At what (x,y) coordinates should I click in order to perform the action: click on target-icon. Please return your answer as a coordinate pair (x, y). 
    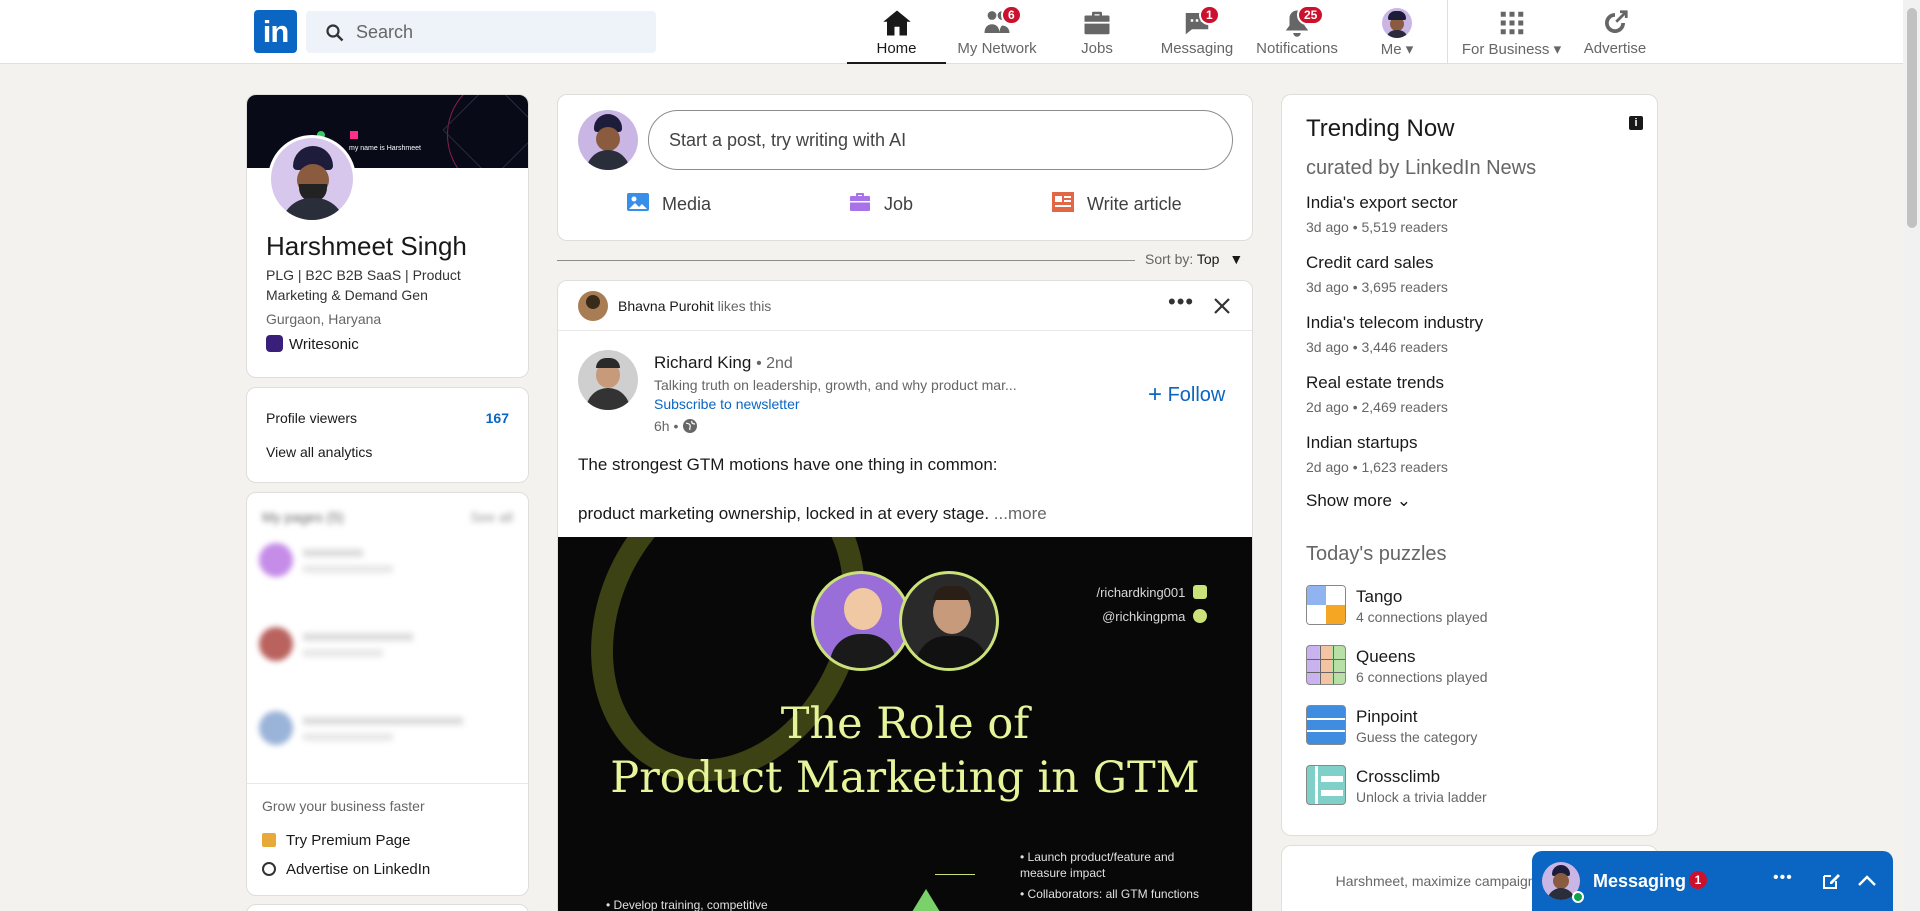
    Looking at the image, I should click on (269, 869).